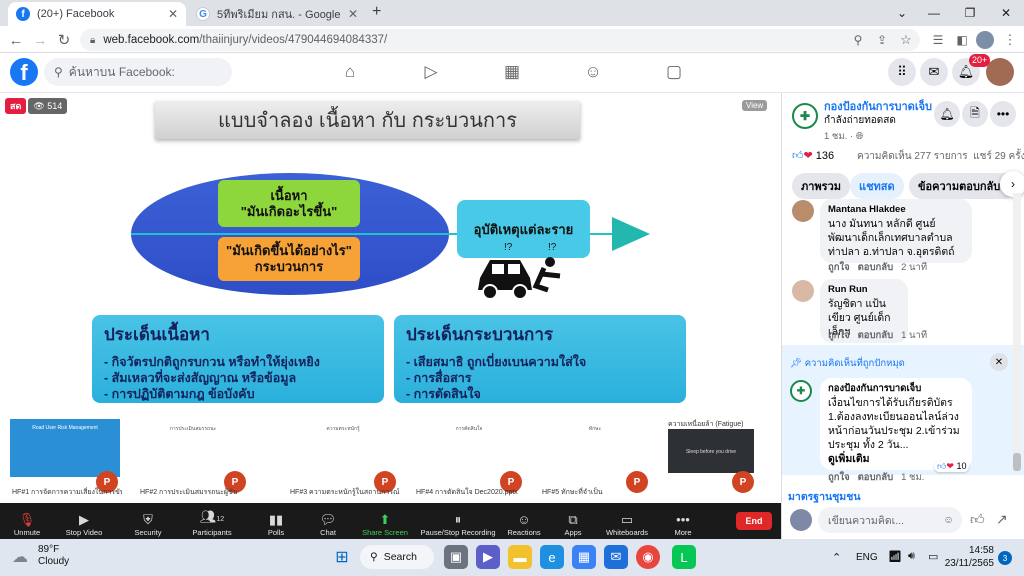 The image size is (1024, 576). What do you see at coordinates (933, 556) in the screenshot?
I see `battery-icon: ▭` at bounding box center [933, 556].